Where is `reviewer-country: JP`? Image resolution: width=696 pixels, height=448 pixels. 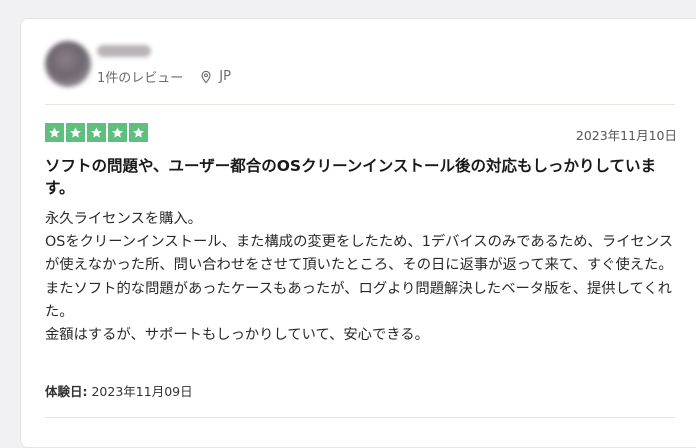
reviewer-country: JP is located at coordinates (225, 76).